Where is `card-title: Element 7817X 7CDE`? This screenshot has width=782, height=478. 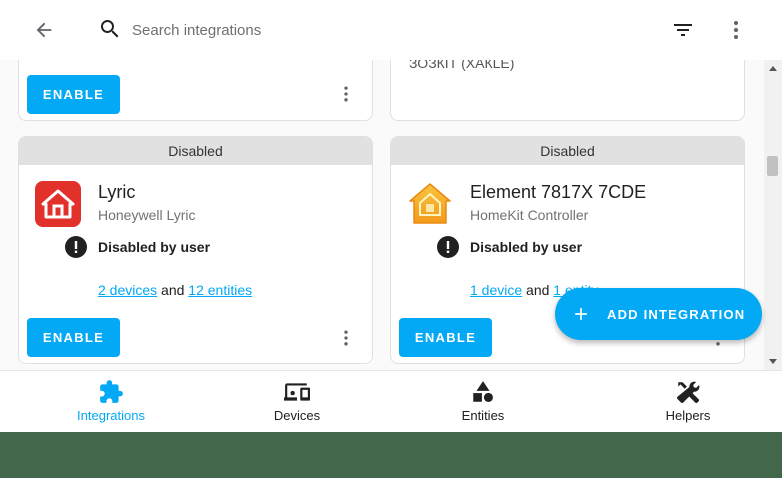
card-title: Element 7817X 7CDE is located at coordinates (558, 192).